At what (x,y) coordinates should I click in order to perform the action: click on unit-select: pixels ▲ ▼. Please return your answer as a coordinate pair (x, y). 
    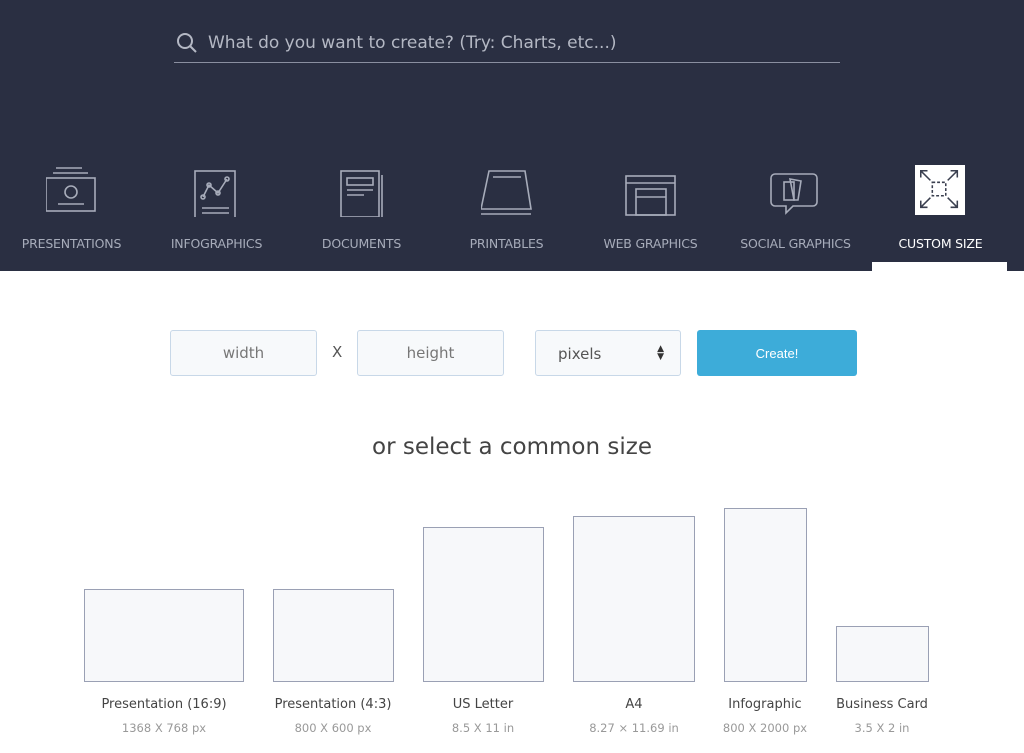
    Looking at the image, I should click on (608, 353).